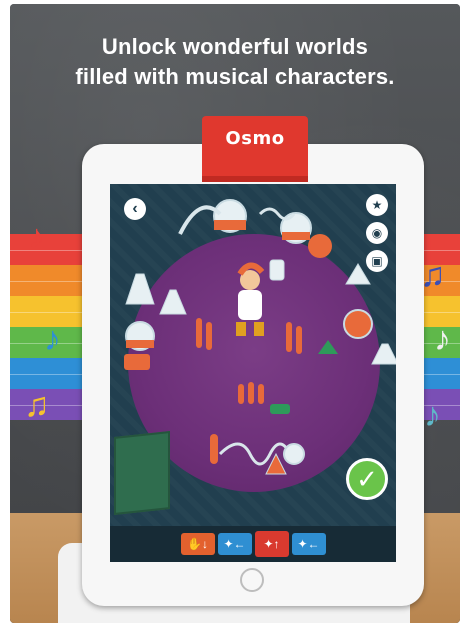 The width and height of the screenshot is (466, 627). I want to click on green-mat, so click(142, 473).